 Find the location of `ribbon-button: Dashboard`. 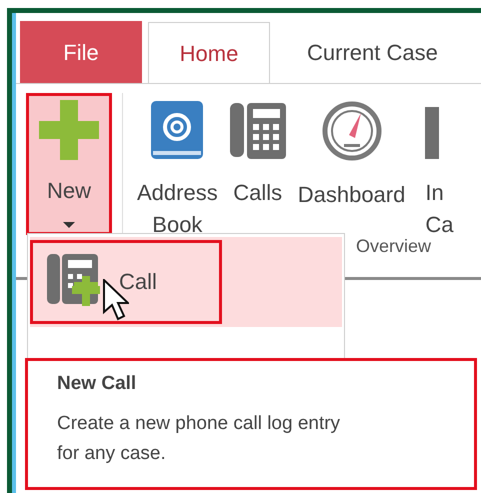

ribbon-button: Dashboard is located at coordinates (352, 152).